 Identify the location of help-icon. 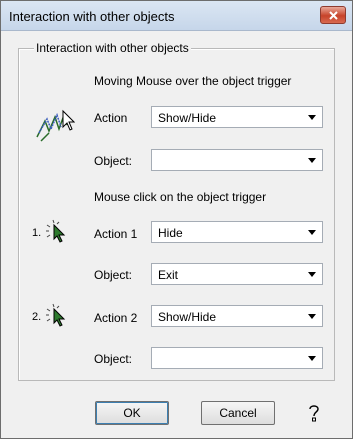
(314, 413).